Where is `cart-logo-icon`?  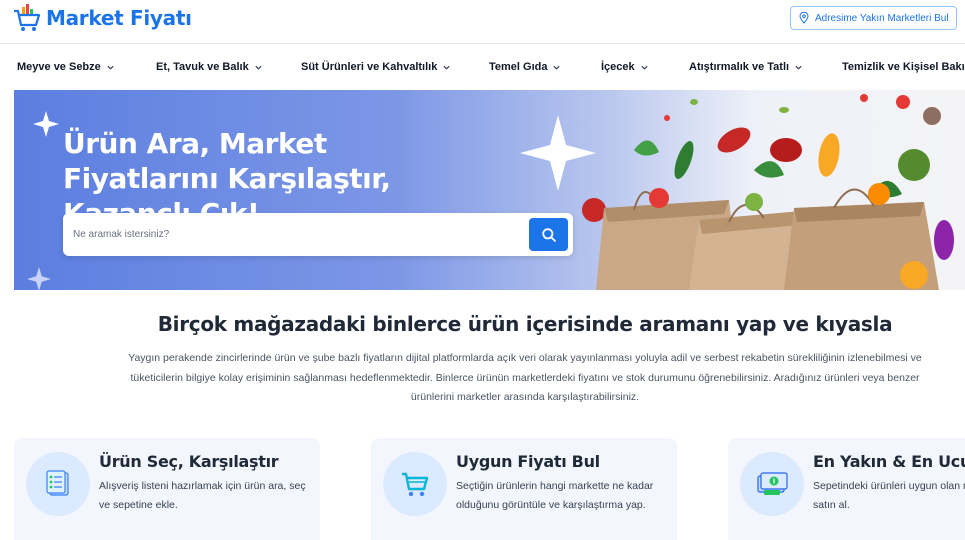
cart-logo-icon is located at coordinates (27, 17).